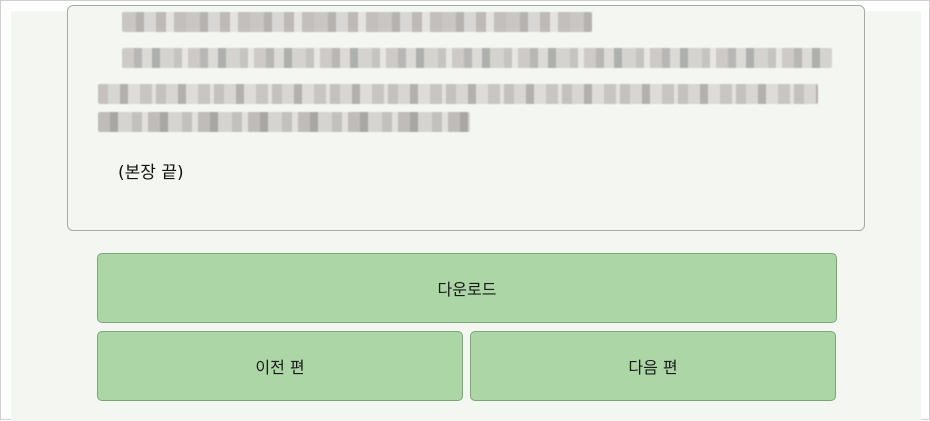  I want to click on download-button: 다운로드, so click(467, 288).